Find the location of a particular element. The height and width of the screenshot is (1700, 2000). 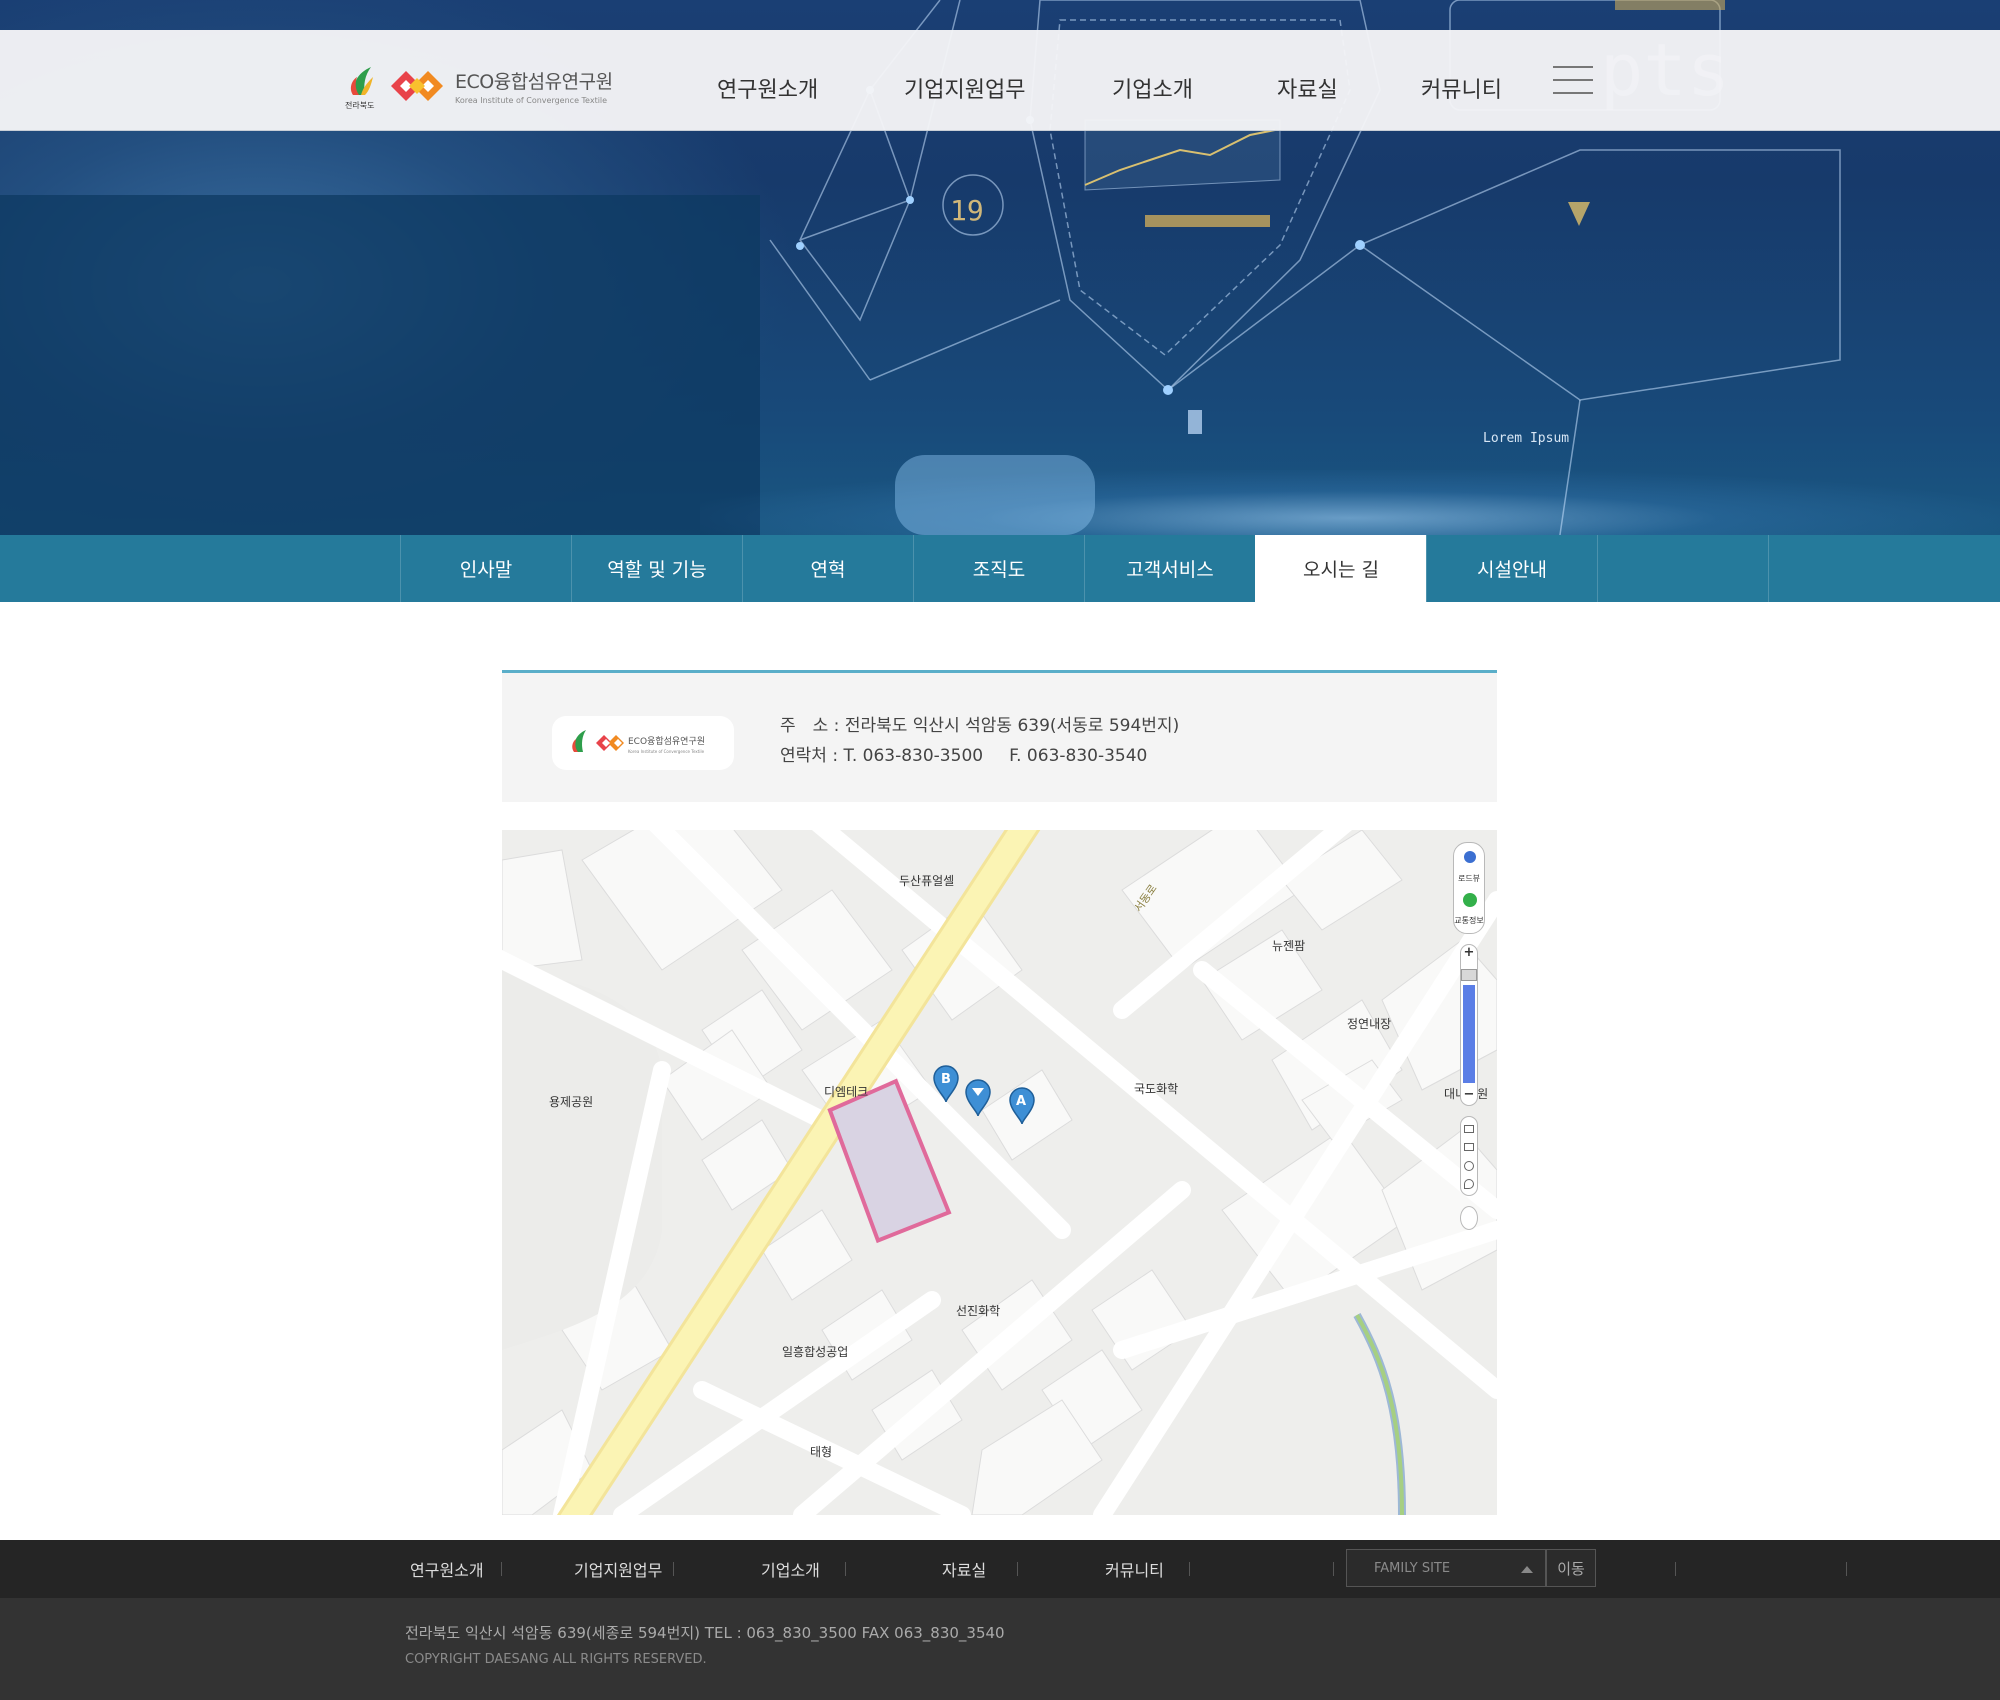

subnav-facilities: 시설안내 is located at coordinates (1511, 568).